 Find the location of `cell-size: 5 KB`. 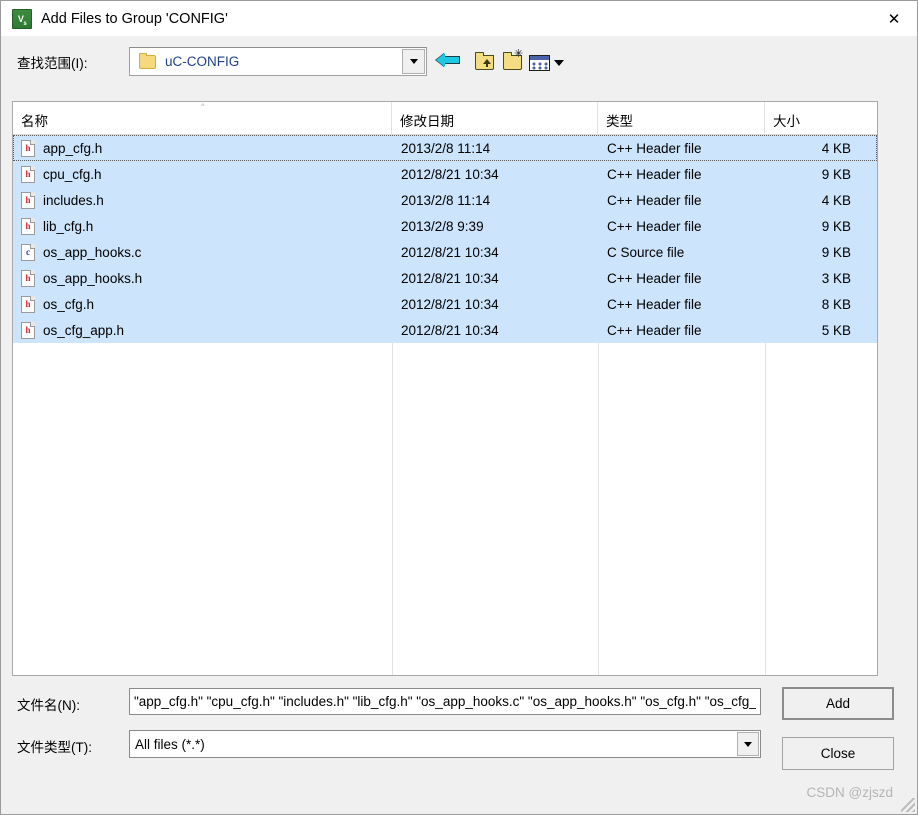

cell-size: 5 KB is located at coordinates (836, 330).